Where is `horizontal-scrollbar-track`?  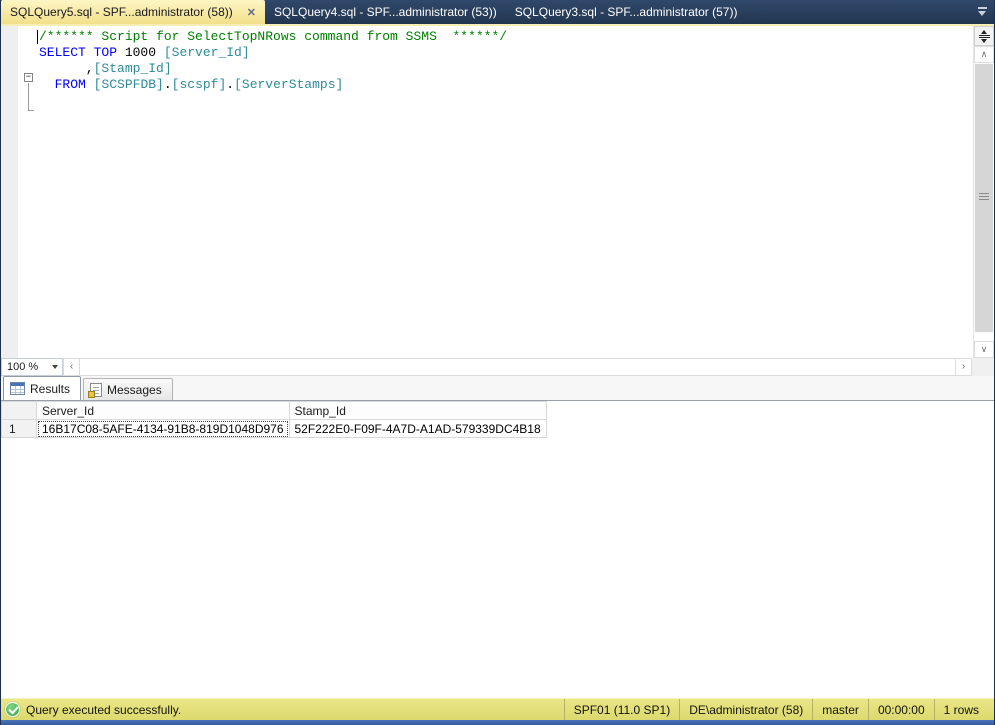
horizontal-scrollbar-track is located at coordinates (517, 367).